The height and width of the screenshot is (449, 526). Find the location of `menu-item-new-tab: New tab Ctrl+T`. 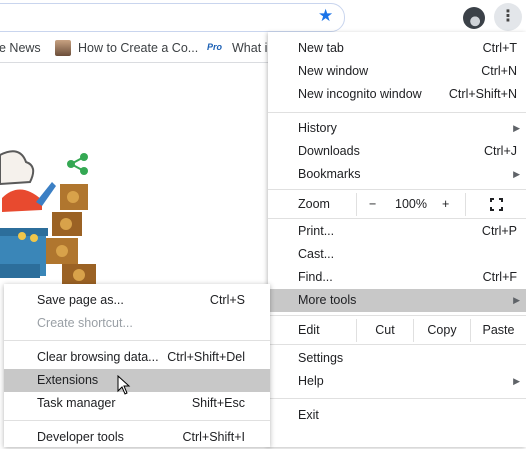

menu-item-new-tab: New tab Ctrl+T is located at coordinates (397, 48).